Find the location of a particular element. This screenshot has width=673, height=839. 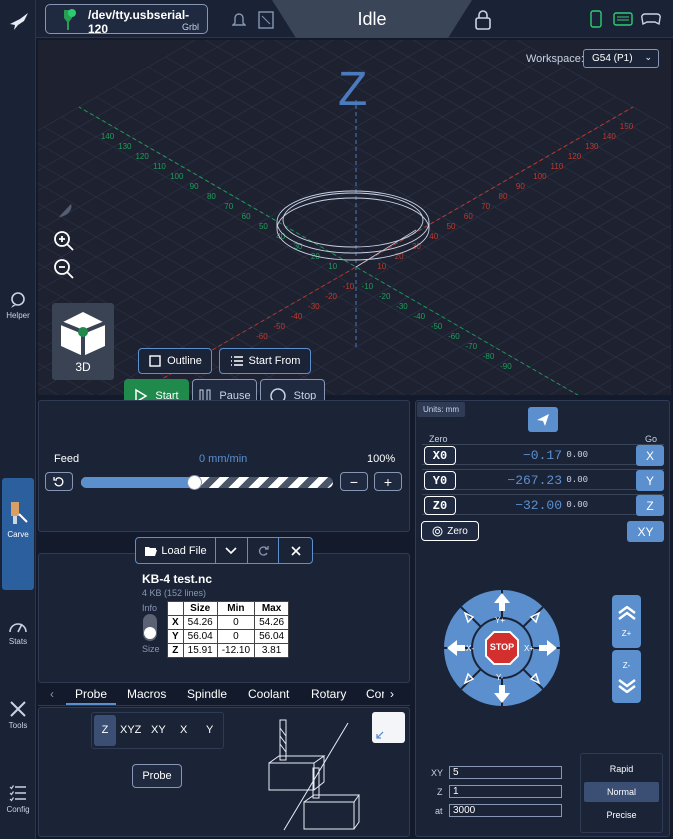

usb-connected-icon is located at coordinates (70, 19).